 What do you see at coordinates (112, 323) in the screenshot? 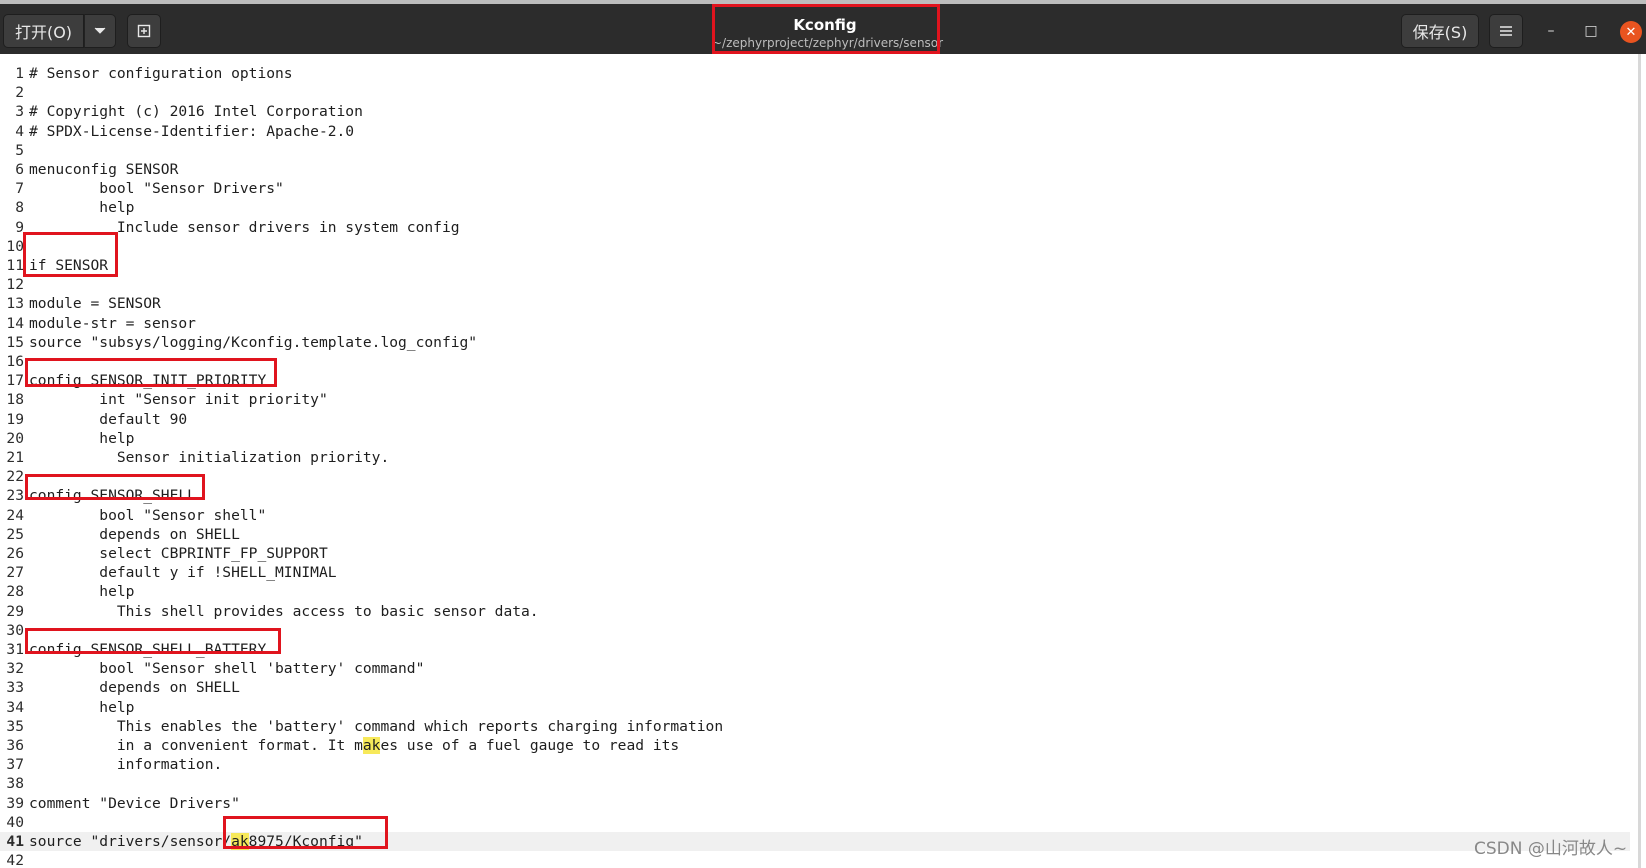
I see `line-text: module-str = sensor` at bounding box center [112, 323].